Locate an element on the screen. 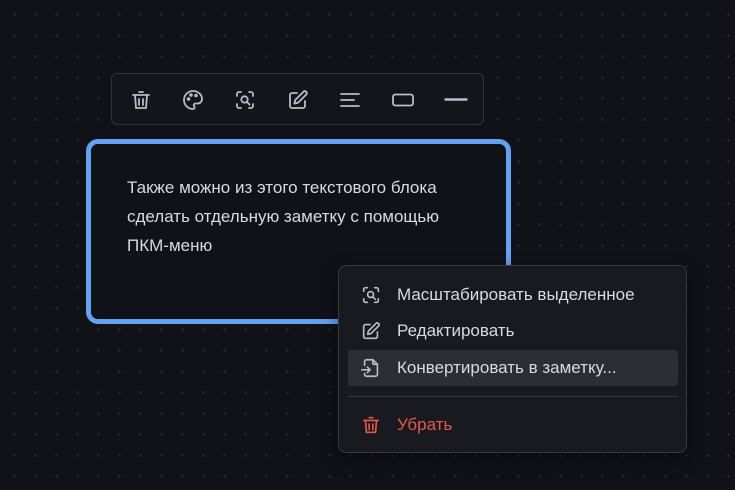 The image size is (735, 490). menu-item-remove: Убрать is located at coordinates (513, 425).